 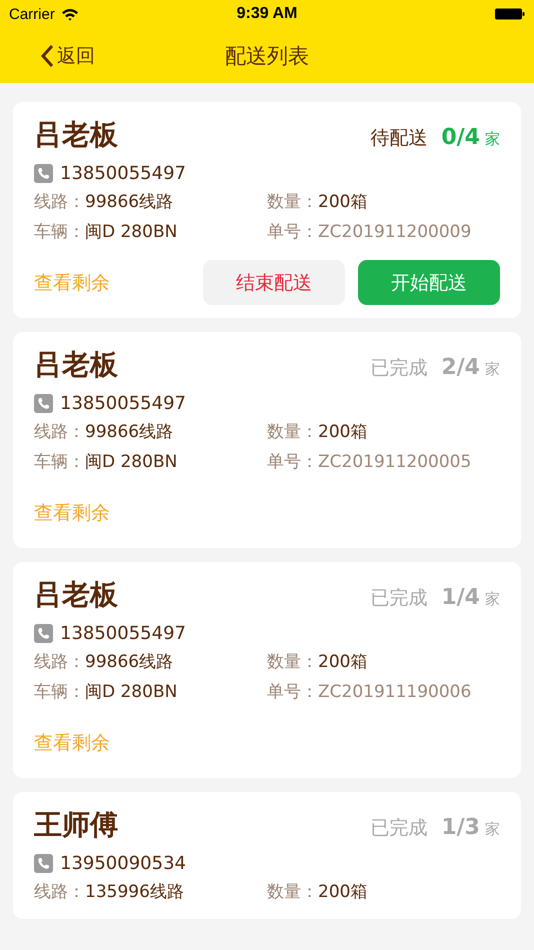 What do you see at coordinates (32, 14) in the screenshot?
I see `carrier-label: Carrier` at bounding box center [32, 14].